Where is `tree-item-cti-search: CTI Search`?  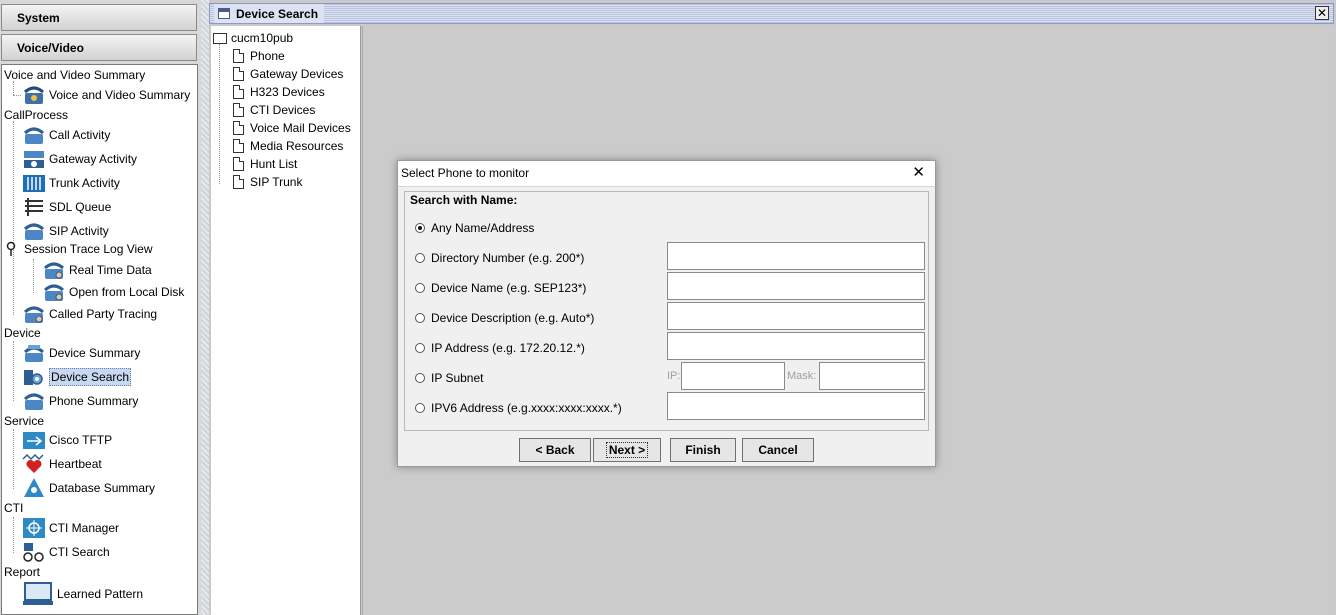
tree-item-cti-search: CTI Search is located at coordinates (66, 552).